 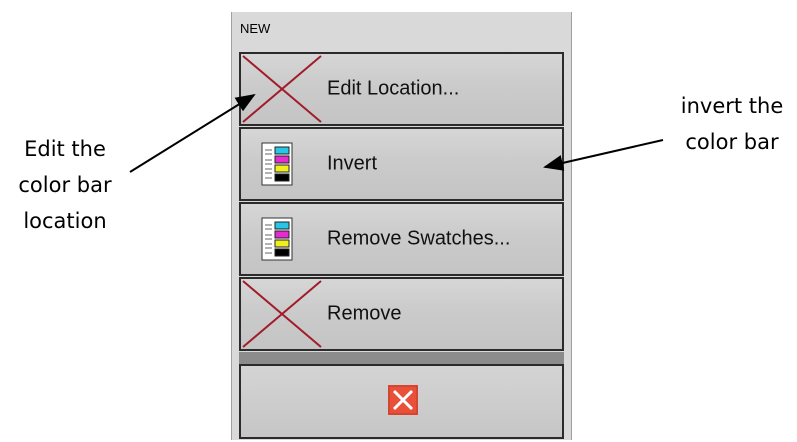 What do you see at coordinates (396, 133) in the screenshot?
I see `callout-arrows` at bounding box center [396, 133].